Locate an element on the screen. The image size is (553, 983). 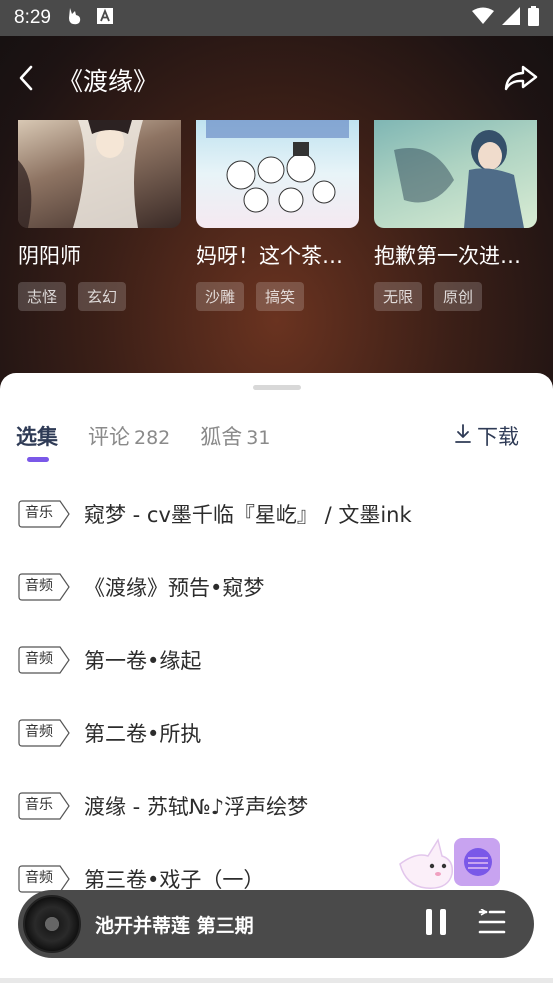
episode-item: 音乐 渡缘 - 苏轼№♪浮声绘梦 is located at coordinates (276, 805).